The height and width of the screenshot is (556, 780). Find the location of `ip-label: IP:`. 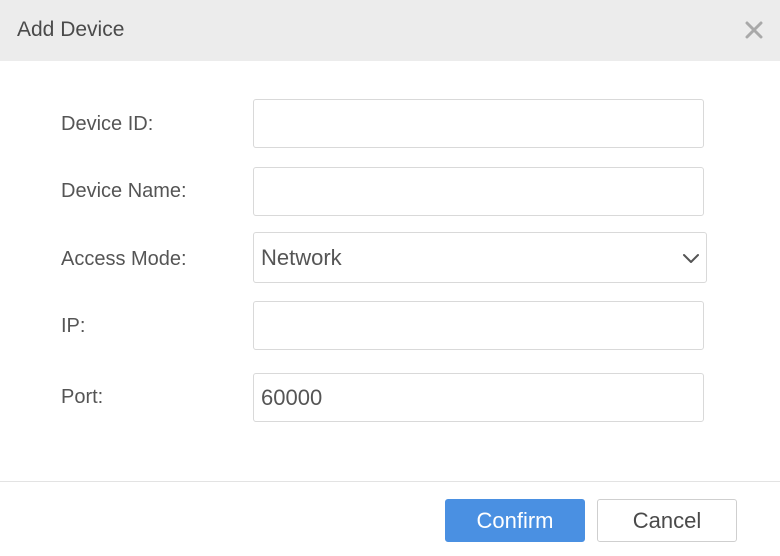

ip-label: IP: is located at coordinates (73, 326).